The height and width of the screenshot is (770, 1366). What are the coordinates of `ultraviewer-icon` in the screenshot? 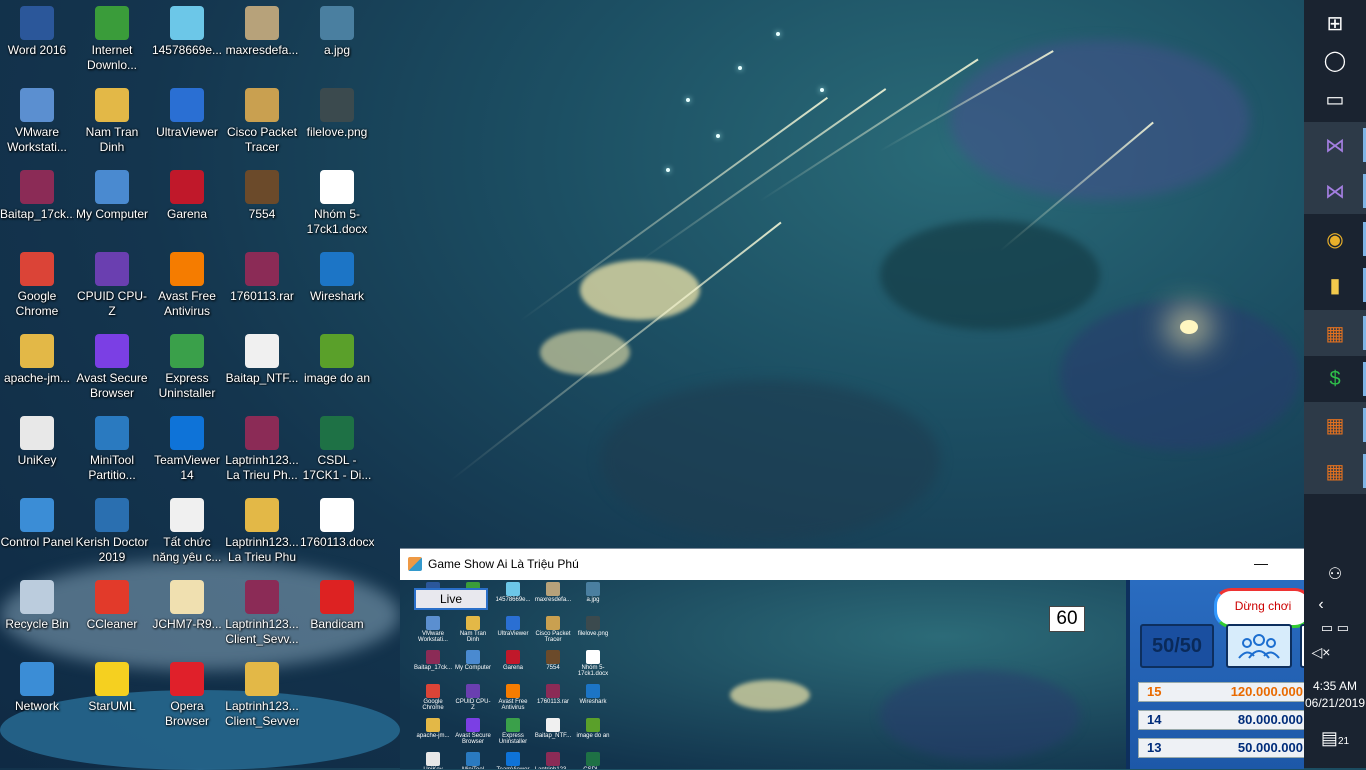 It's located at (187, 105).